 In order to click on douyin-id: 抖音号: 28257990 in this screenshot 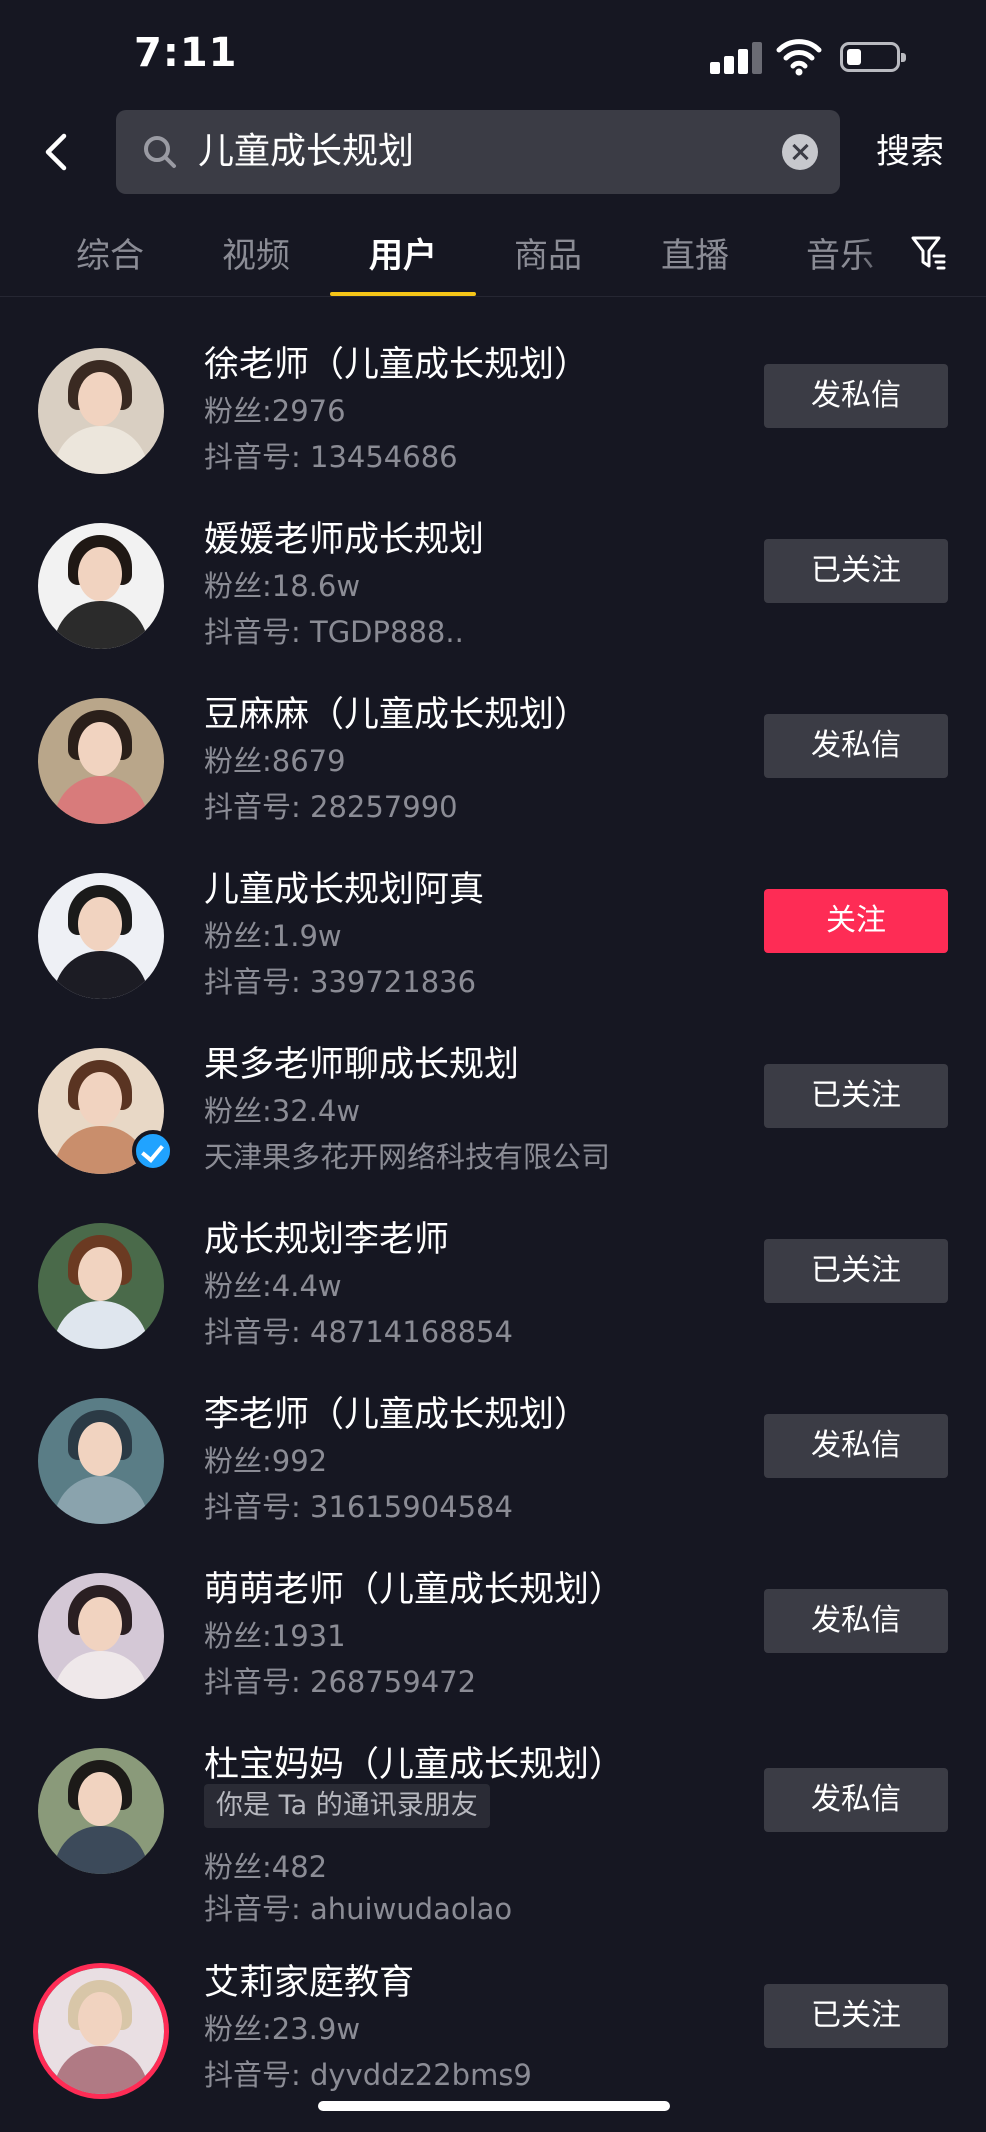, I will do `click(331, 807)`.